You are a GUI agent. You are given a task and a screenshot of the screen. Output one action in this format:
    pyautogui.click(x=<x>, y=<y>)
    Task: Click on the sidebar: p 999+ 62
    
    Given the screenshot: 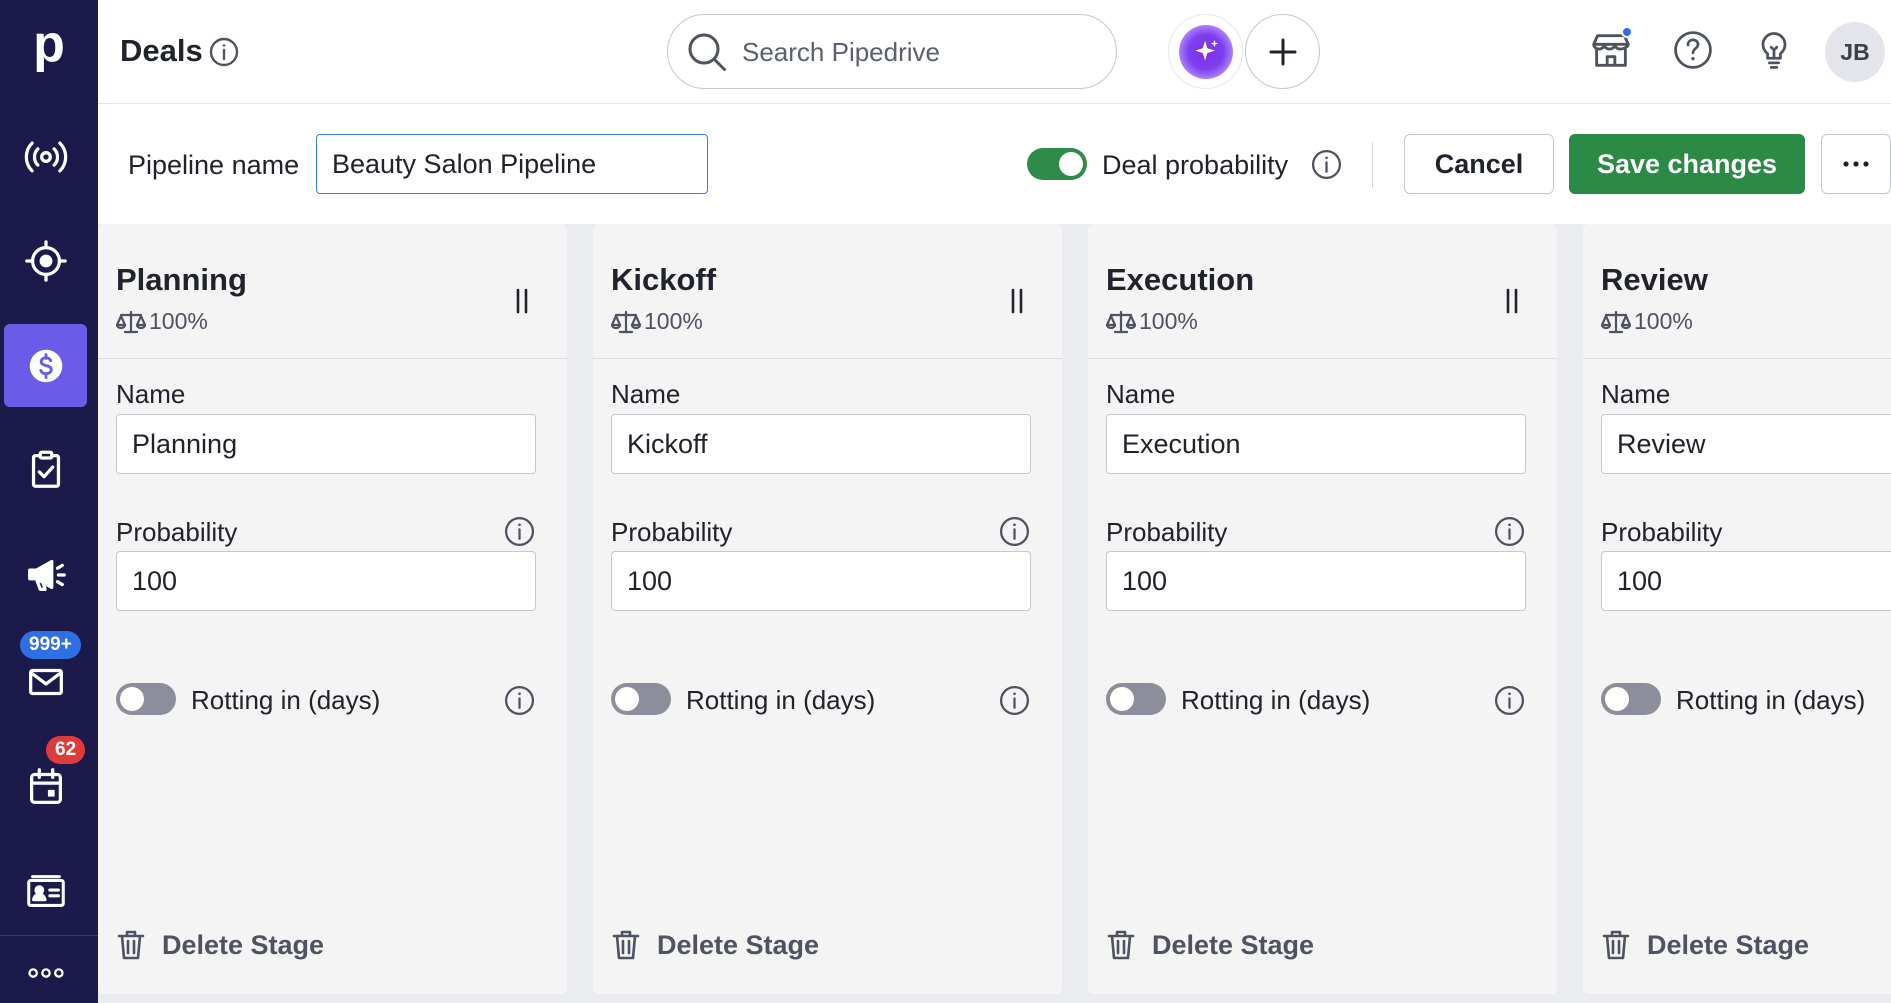 What is the action you would take?
    pyautogui.click(x=49, y=501)
    